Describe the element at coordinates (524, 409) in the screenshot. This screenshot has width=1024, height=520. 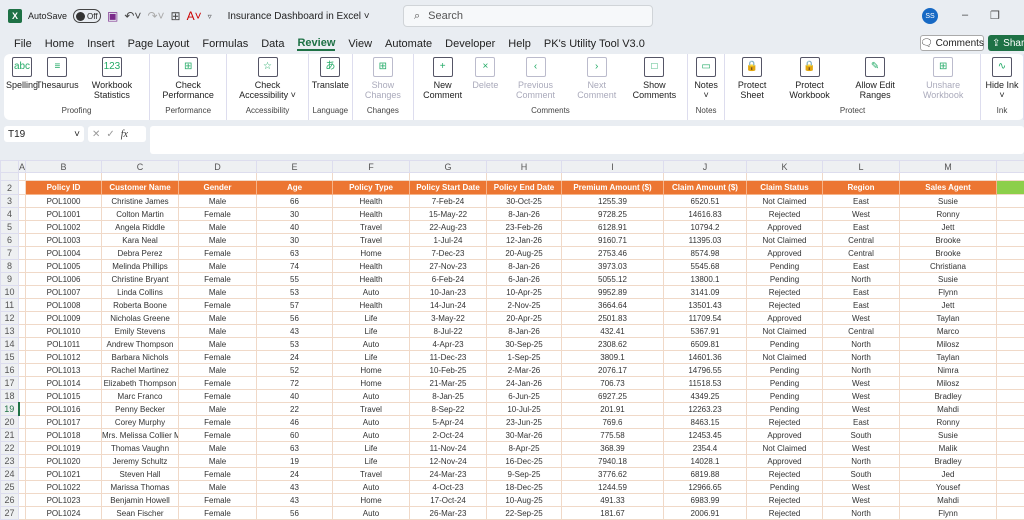
I see `cell: 10-Jul-25` at that location.